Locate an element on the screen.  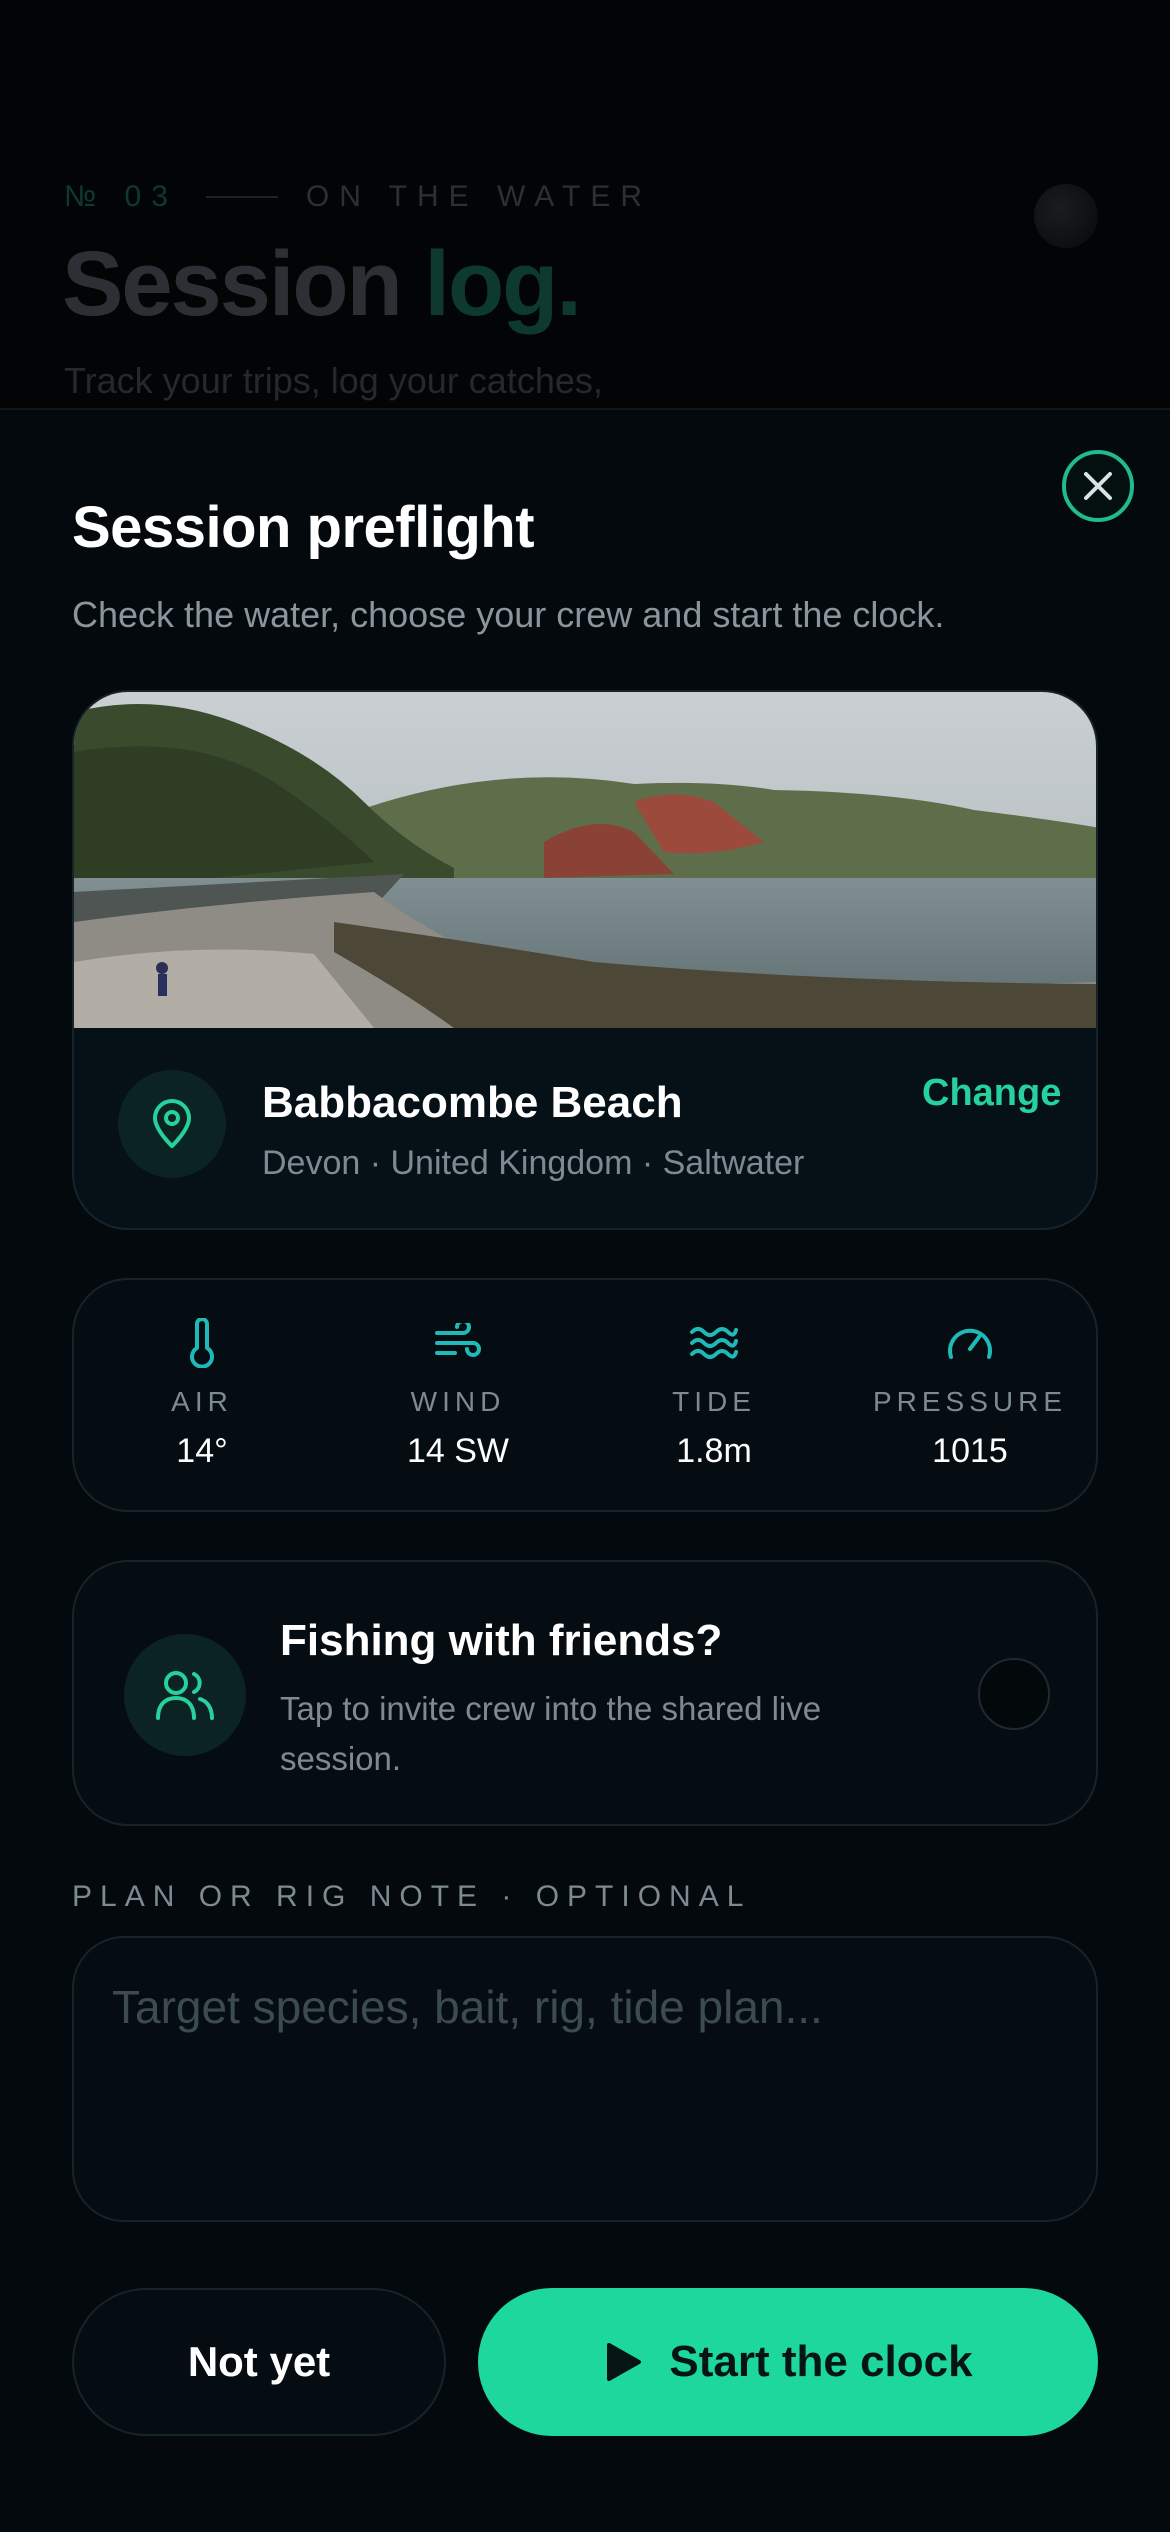
map-pin-icon is located at coordinates (172, 1123).